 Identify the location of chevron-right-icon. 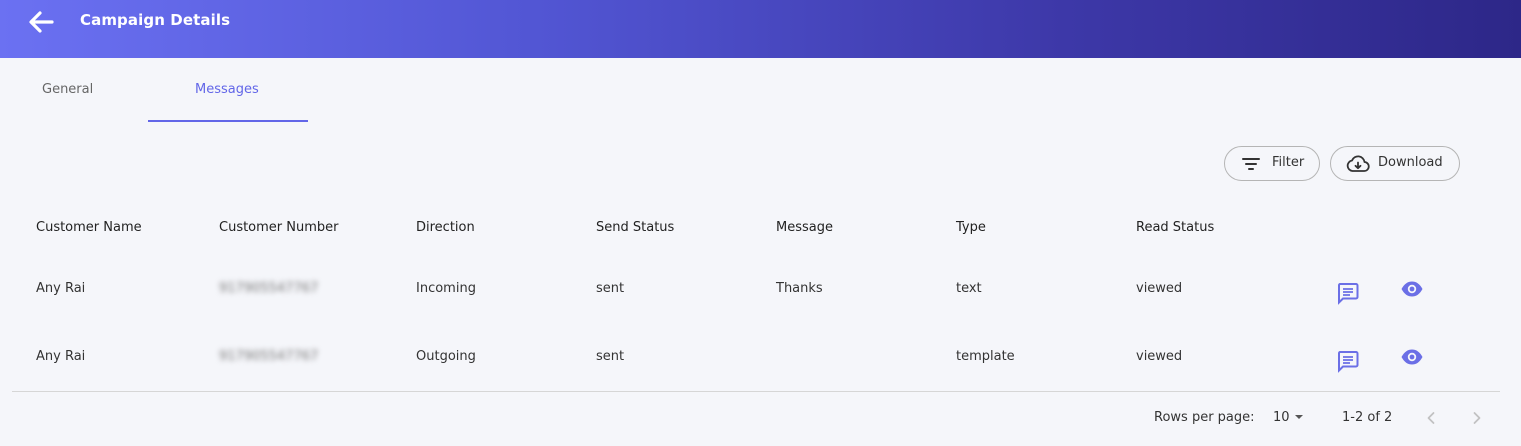
(1477, 418).